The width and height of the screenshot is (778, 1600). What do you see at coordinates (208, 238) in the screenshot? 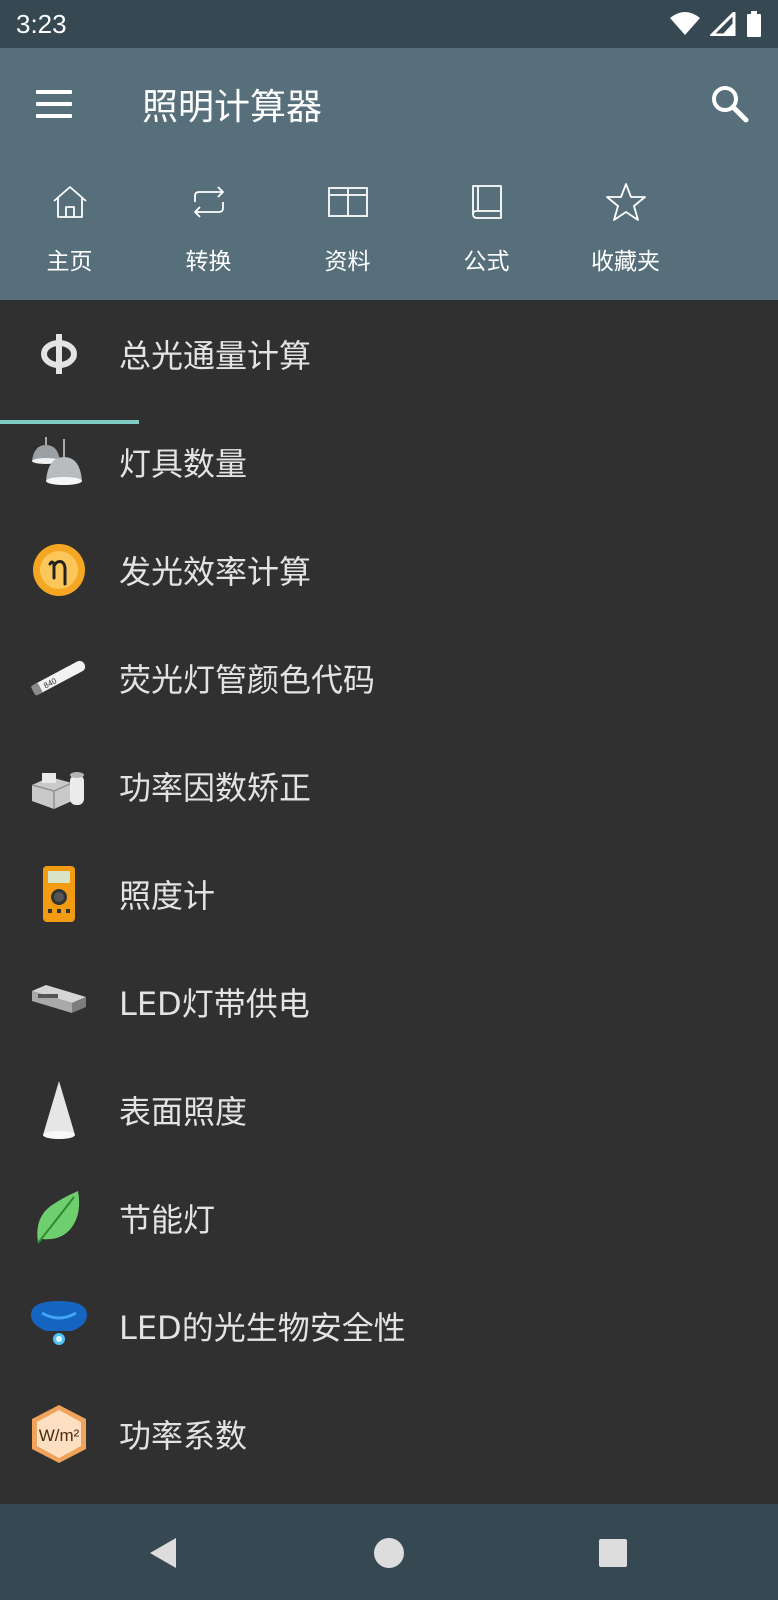
I see `tab-convert: 转换` at bounding box center [208, 238].